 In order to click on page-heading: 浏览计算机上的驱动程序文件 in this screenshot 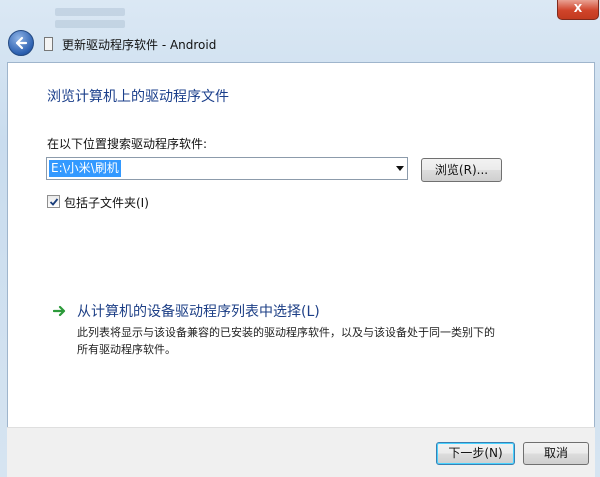, I will do `click(138, 97)`.